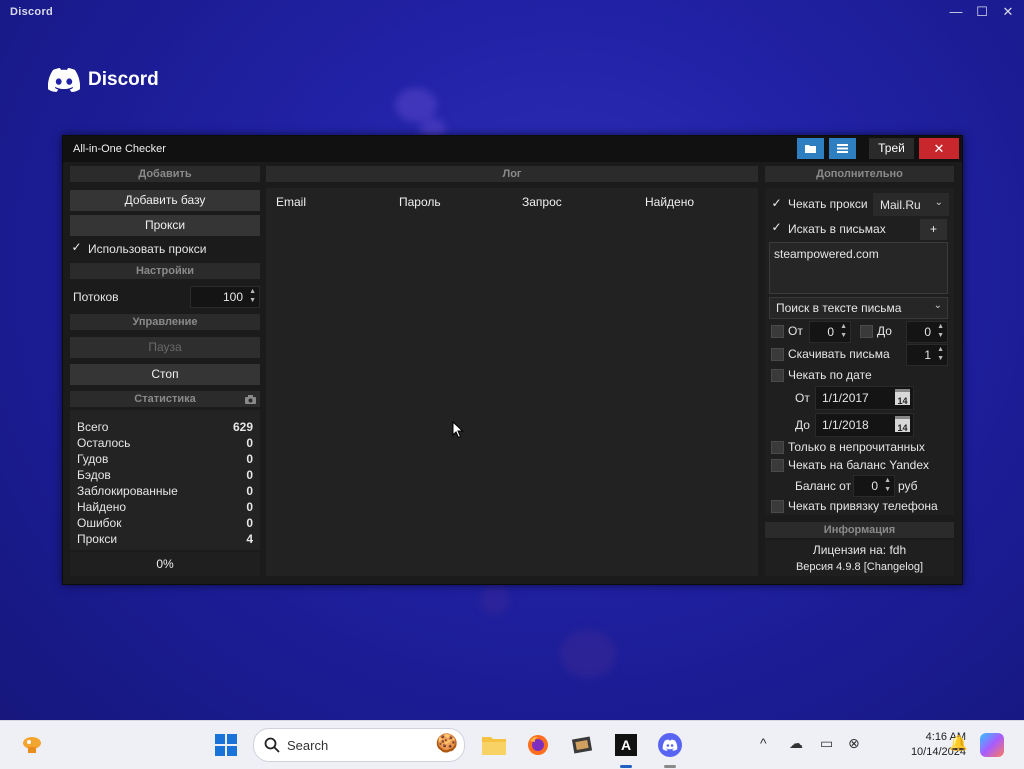 The image size is (1024, 769). I want to click on menu-icon, so click(842, 148).